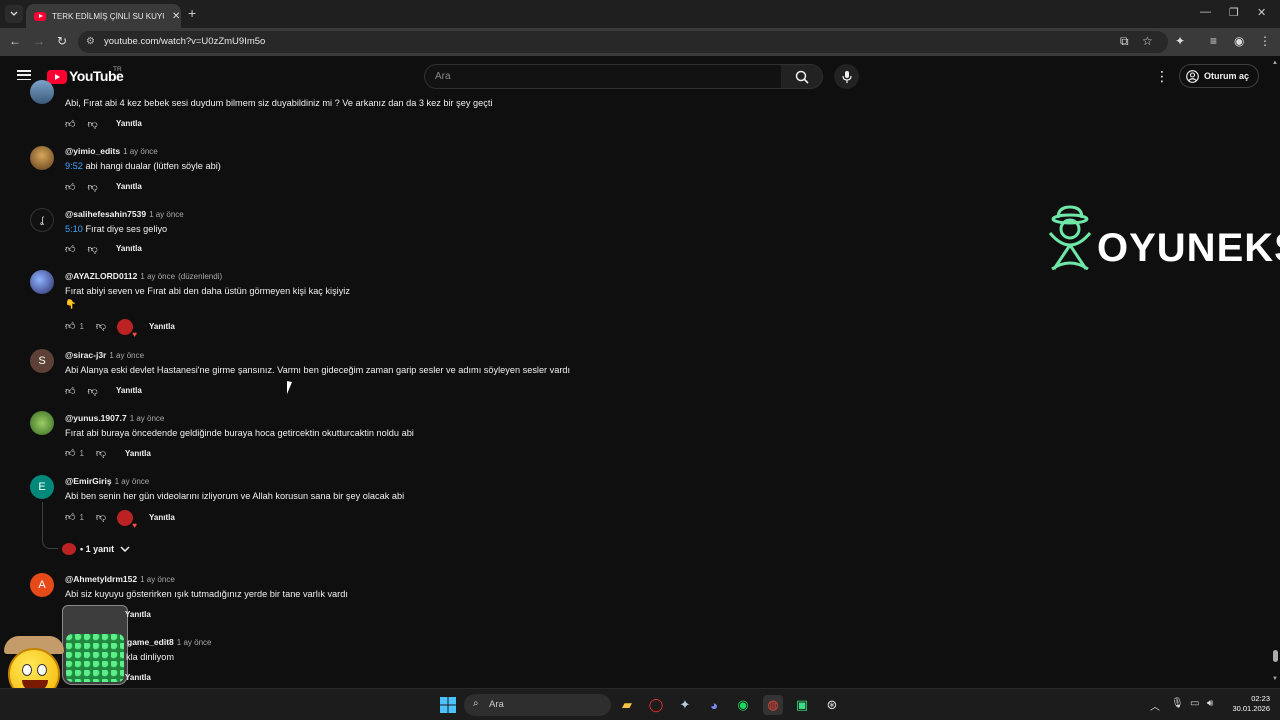 This screenshot has width=1280, height=720. What do you see at coordinates (1213, 41) in the screenshot?
I see `media-control-icon: ≡` at bounding box center [1213, 41].